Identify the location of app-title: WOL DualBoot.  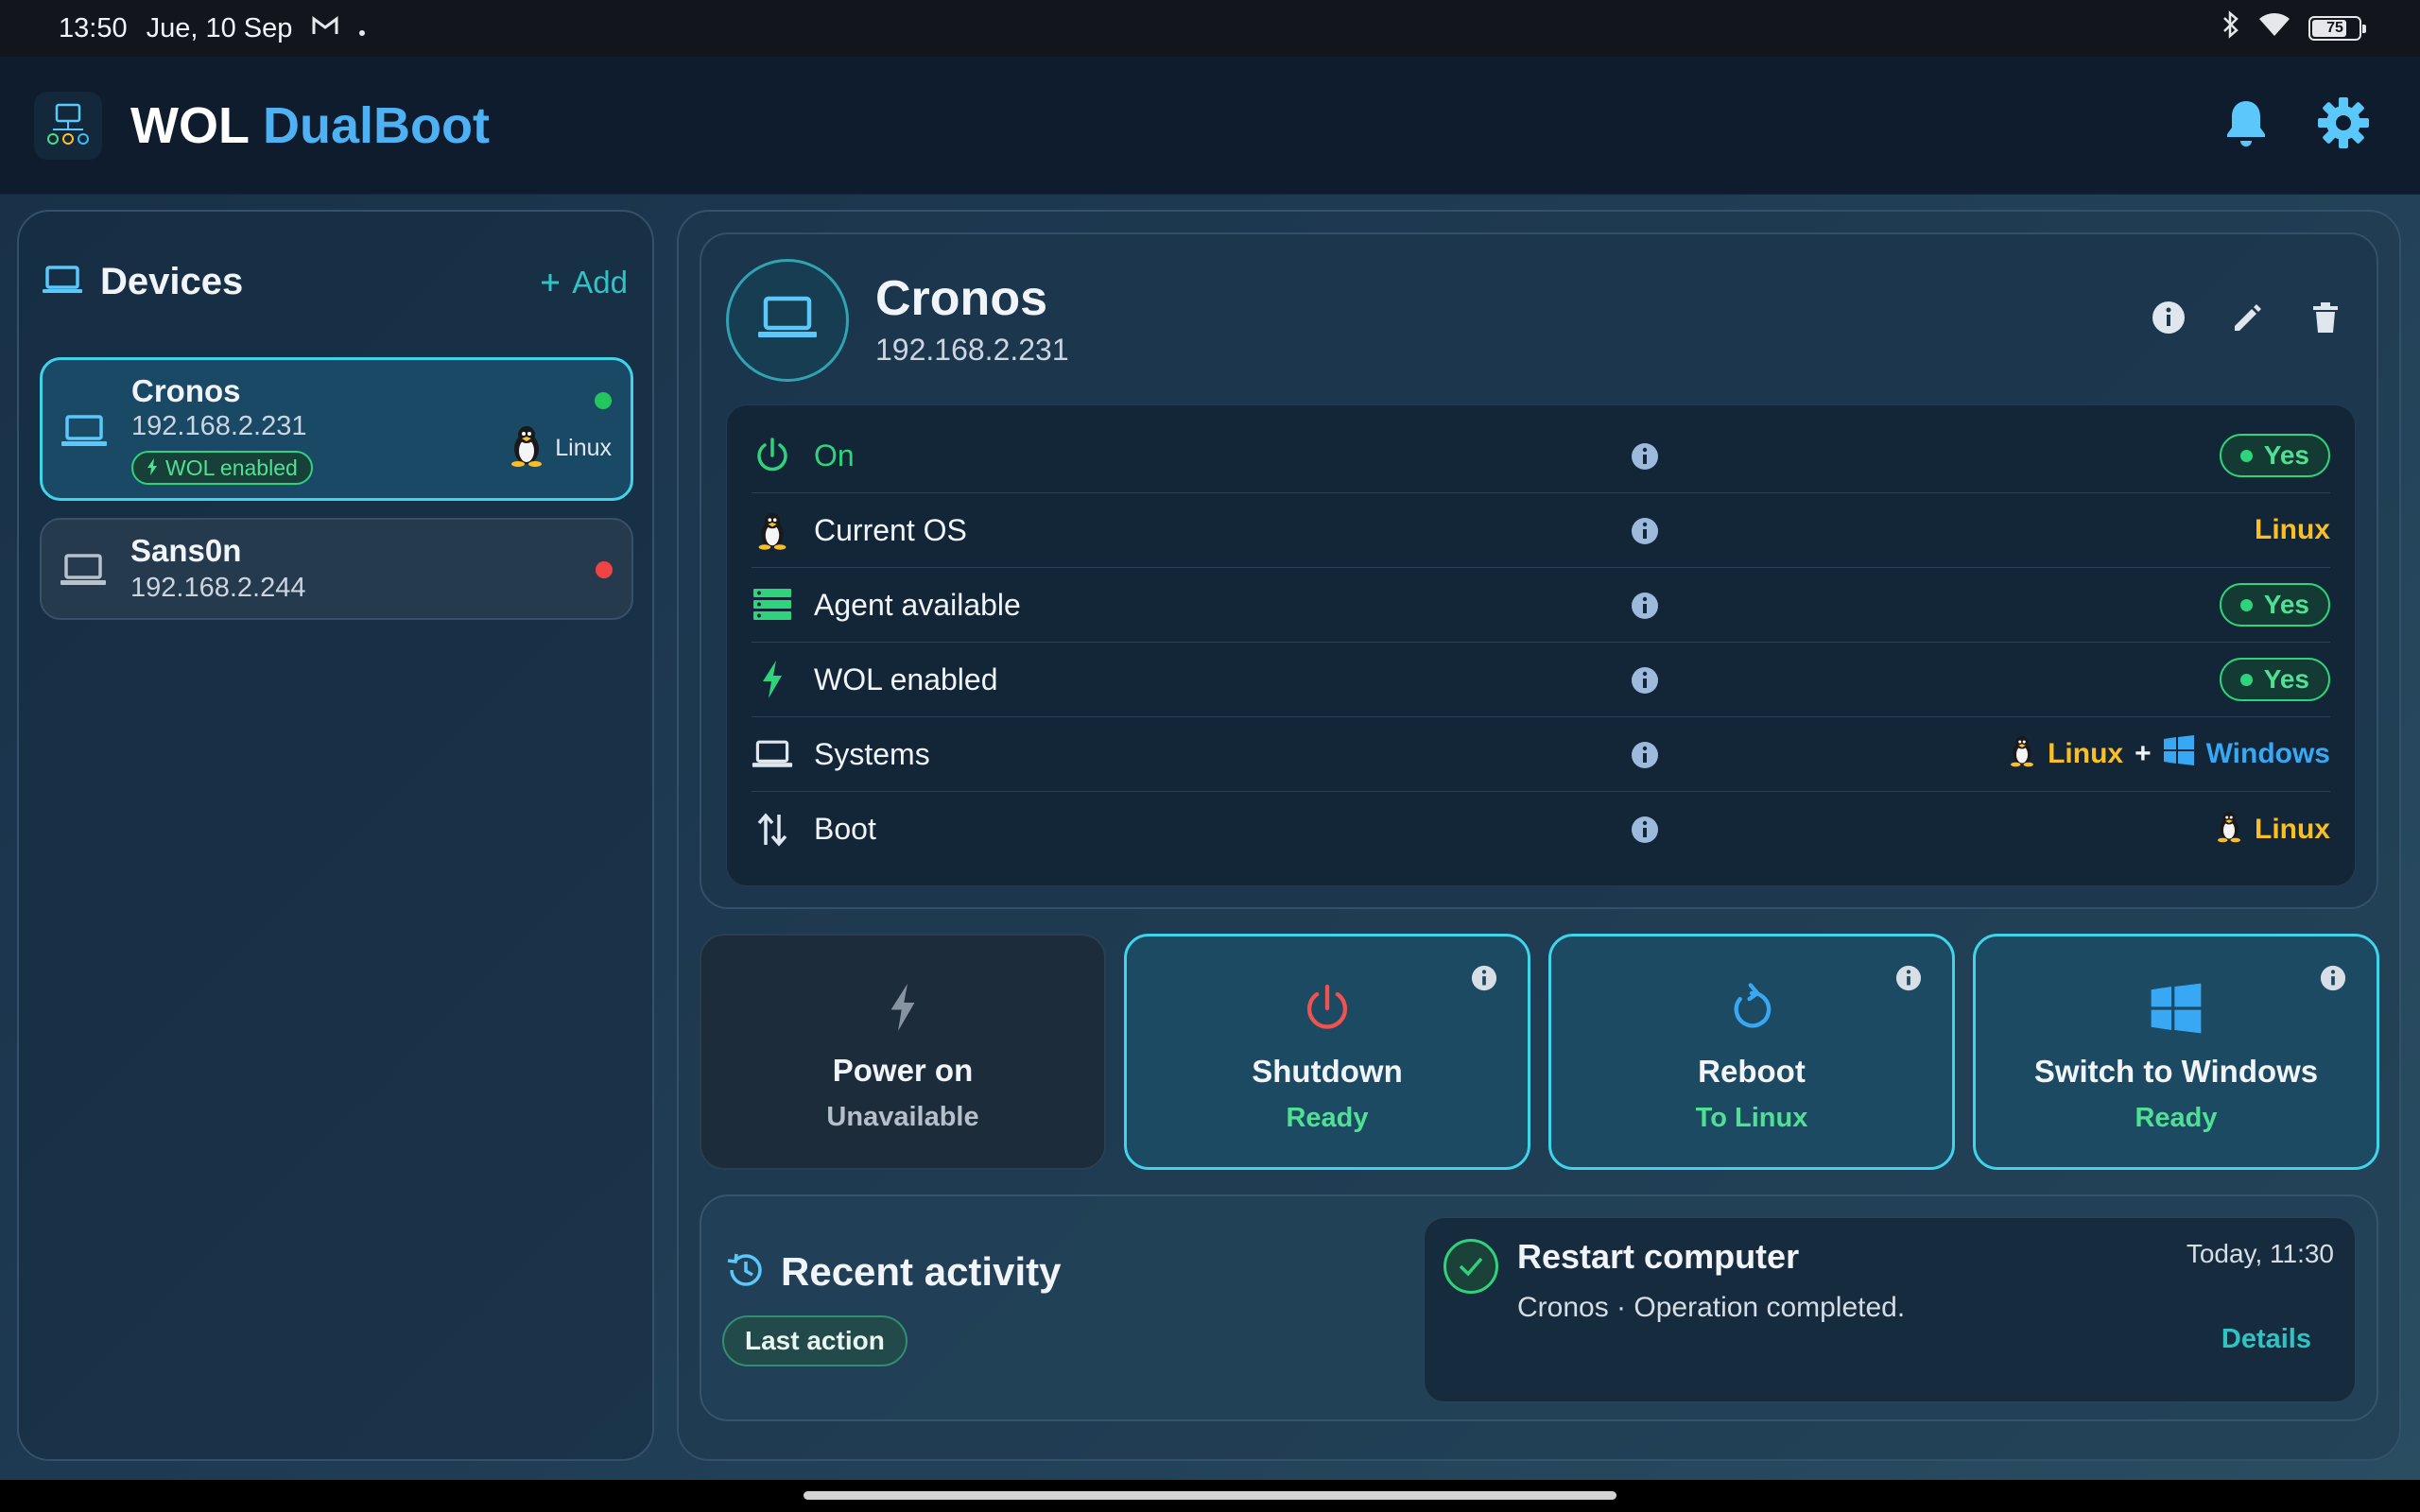
(310, 125).